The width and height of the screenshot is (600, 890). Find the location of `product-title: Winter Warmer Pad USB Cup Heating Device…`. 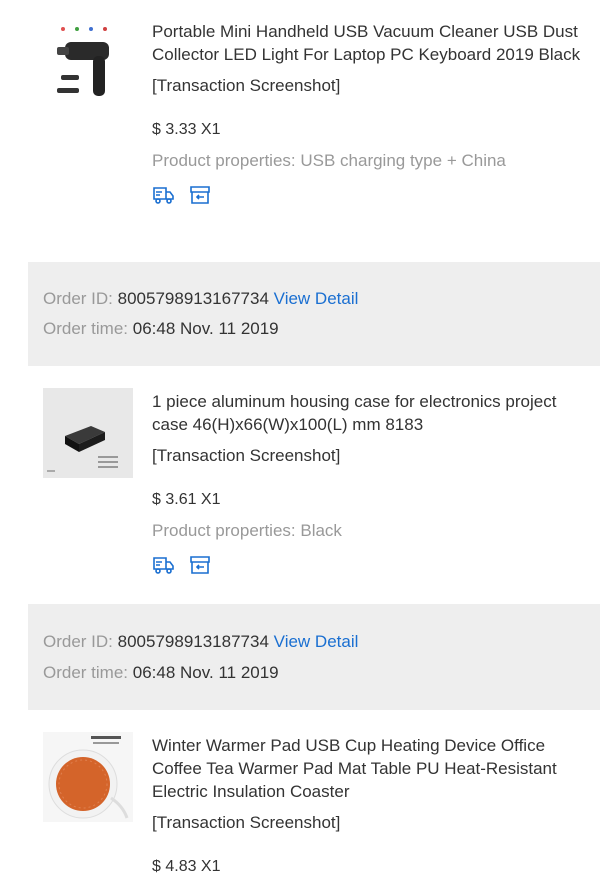

product-title: Winter Warmer Pad USB Cup Heating Device… is located at coordinates (372, 768).